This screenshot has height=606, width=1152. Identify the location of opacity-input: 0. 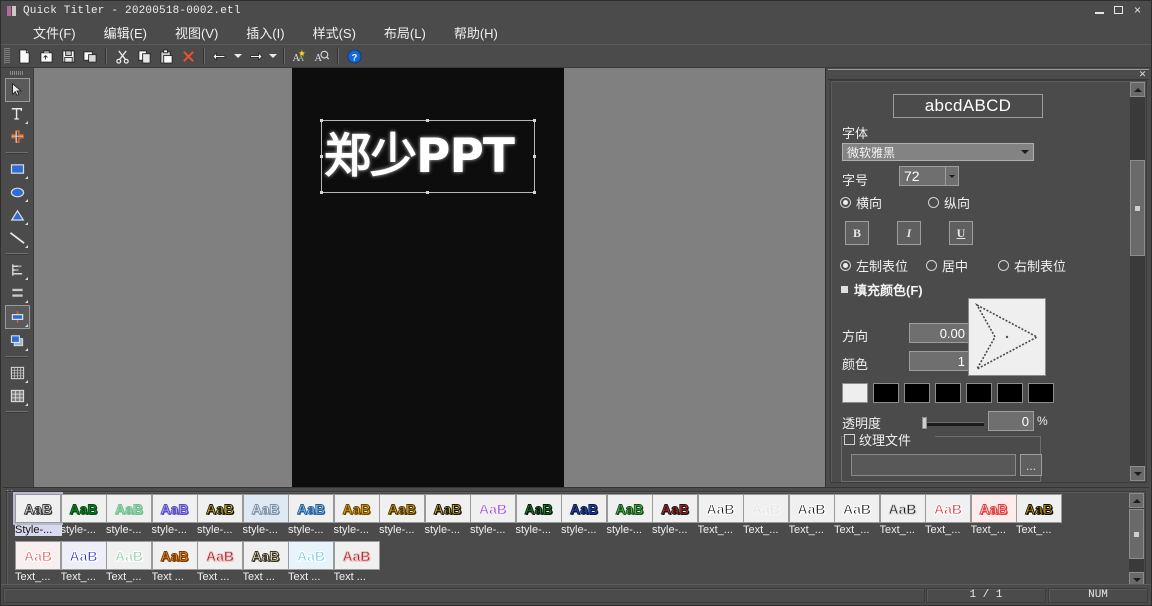
(1011, 421).